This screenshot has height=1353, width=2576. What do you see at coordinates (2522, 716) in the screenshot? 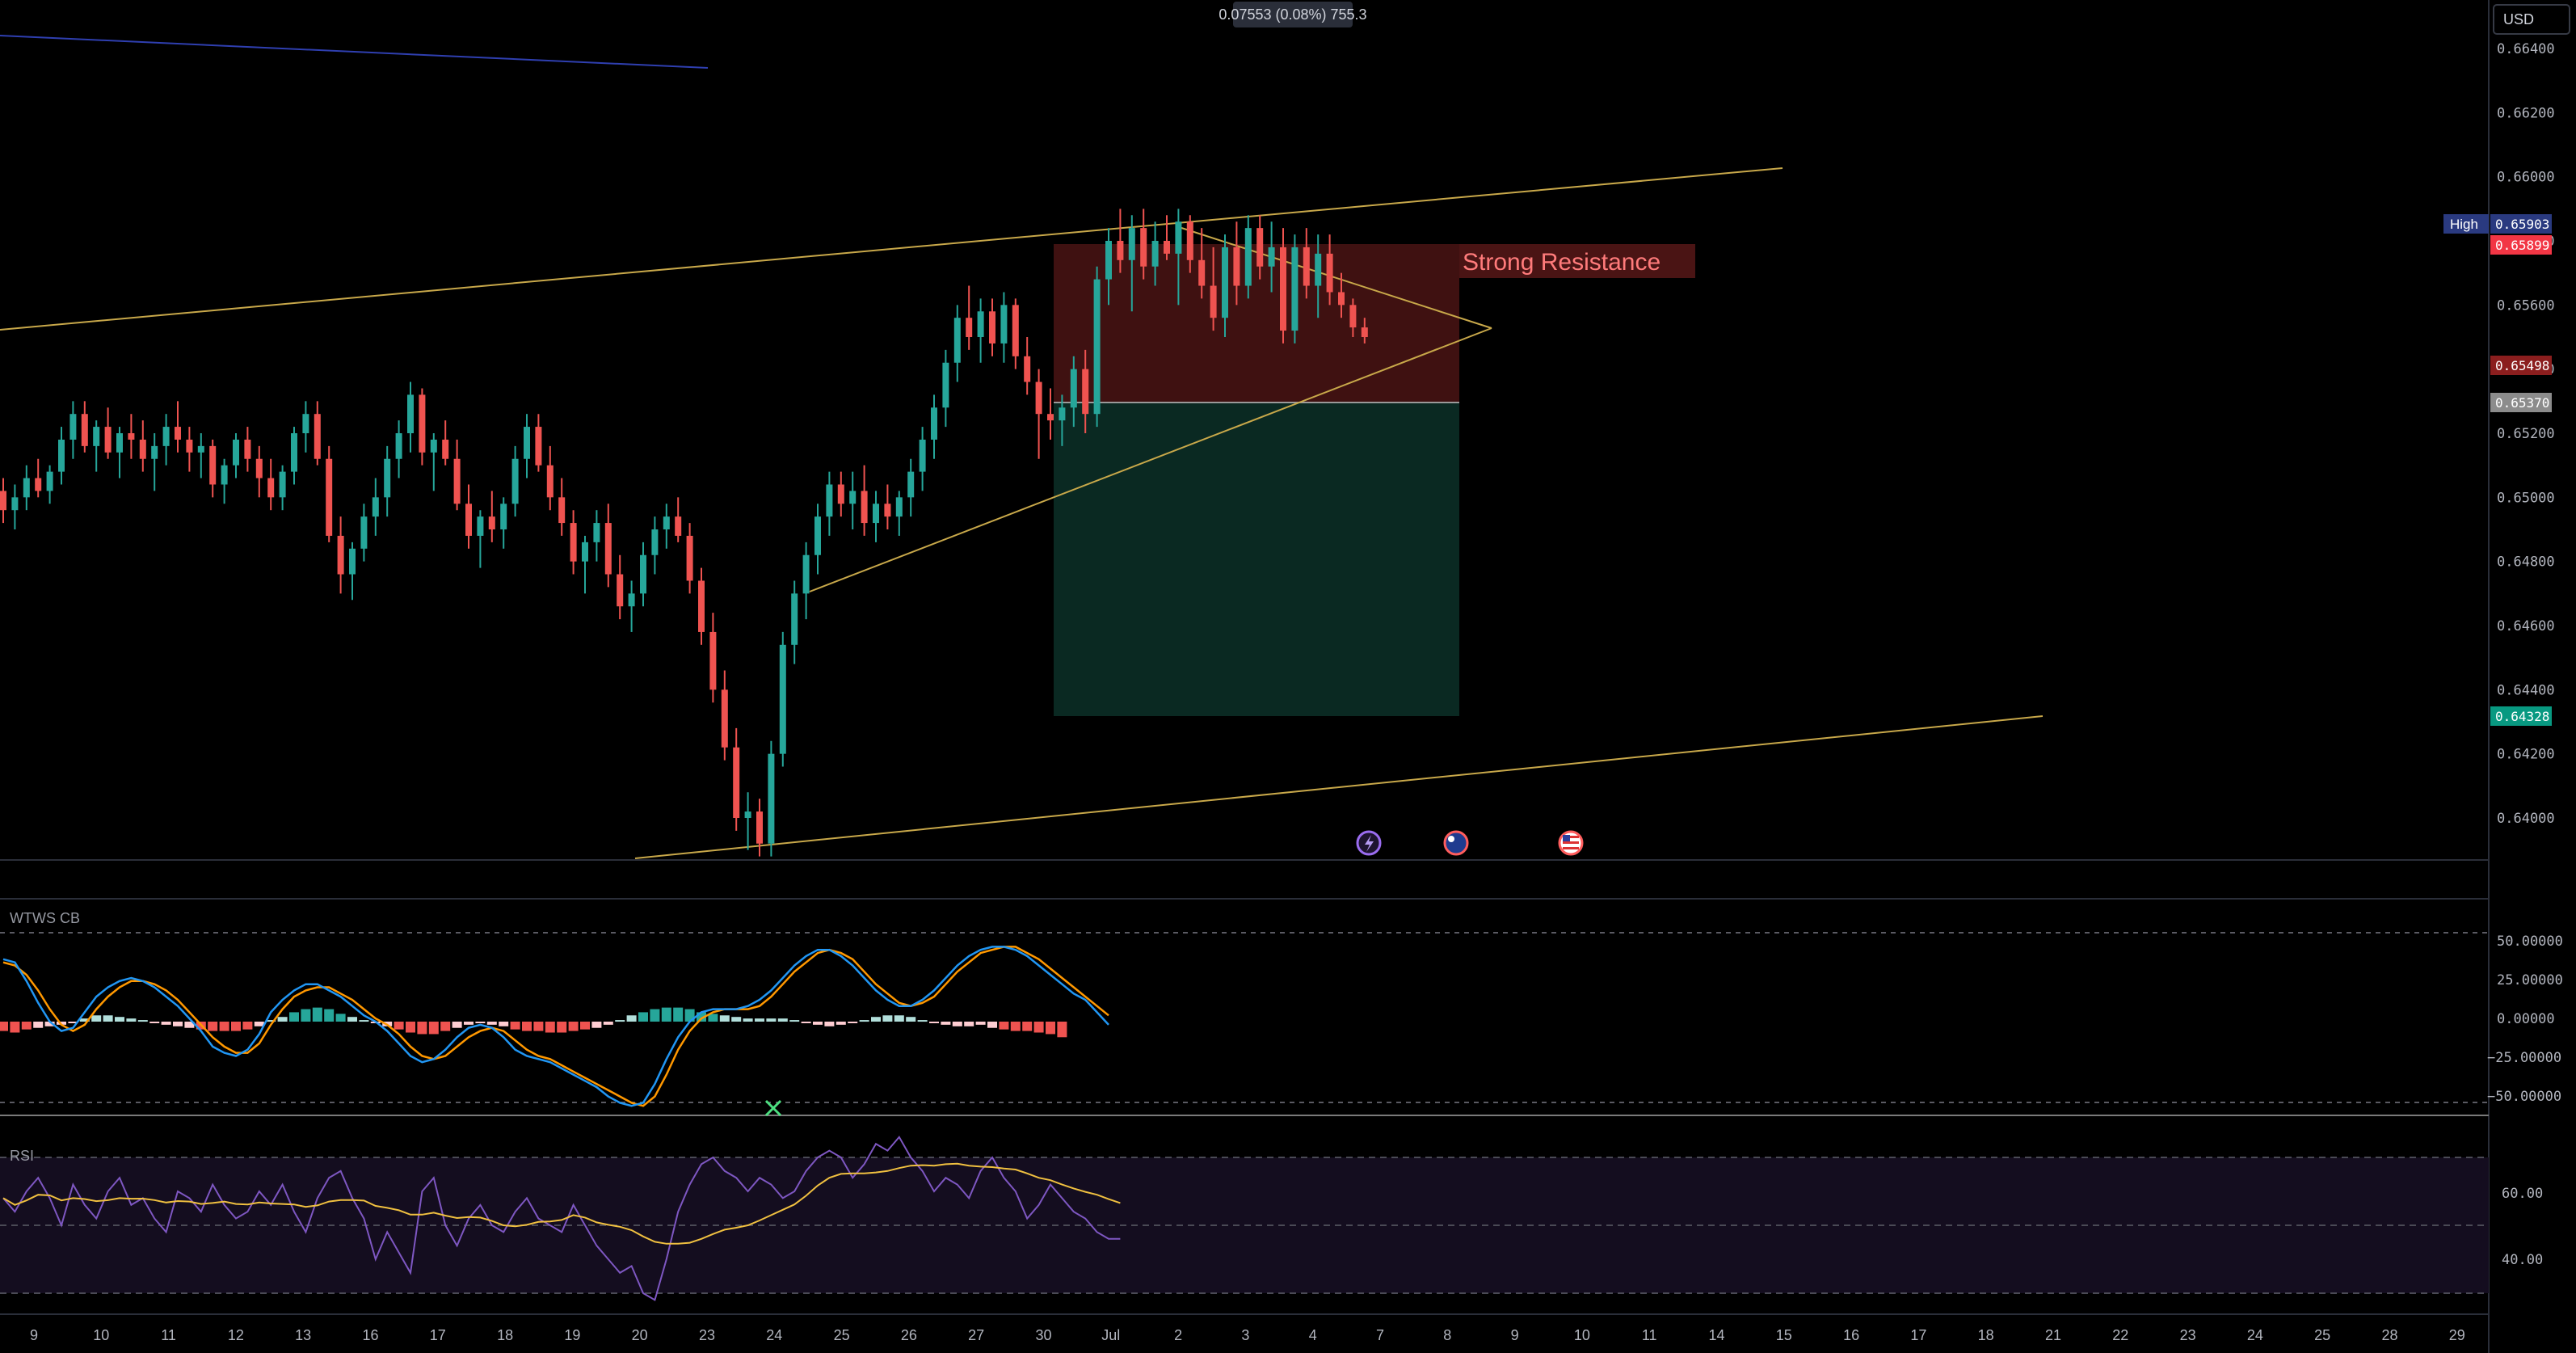
I see `target-price-value: 0.64328` at bounding box center [2522, 716].